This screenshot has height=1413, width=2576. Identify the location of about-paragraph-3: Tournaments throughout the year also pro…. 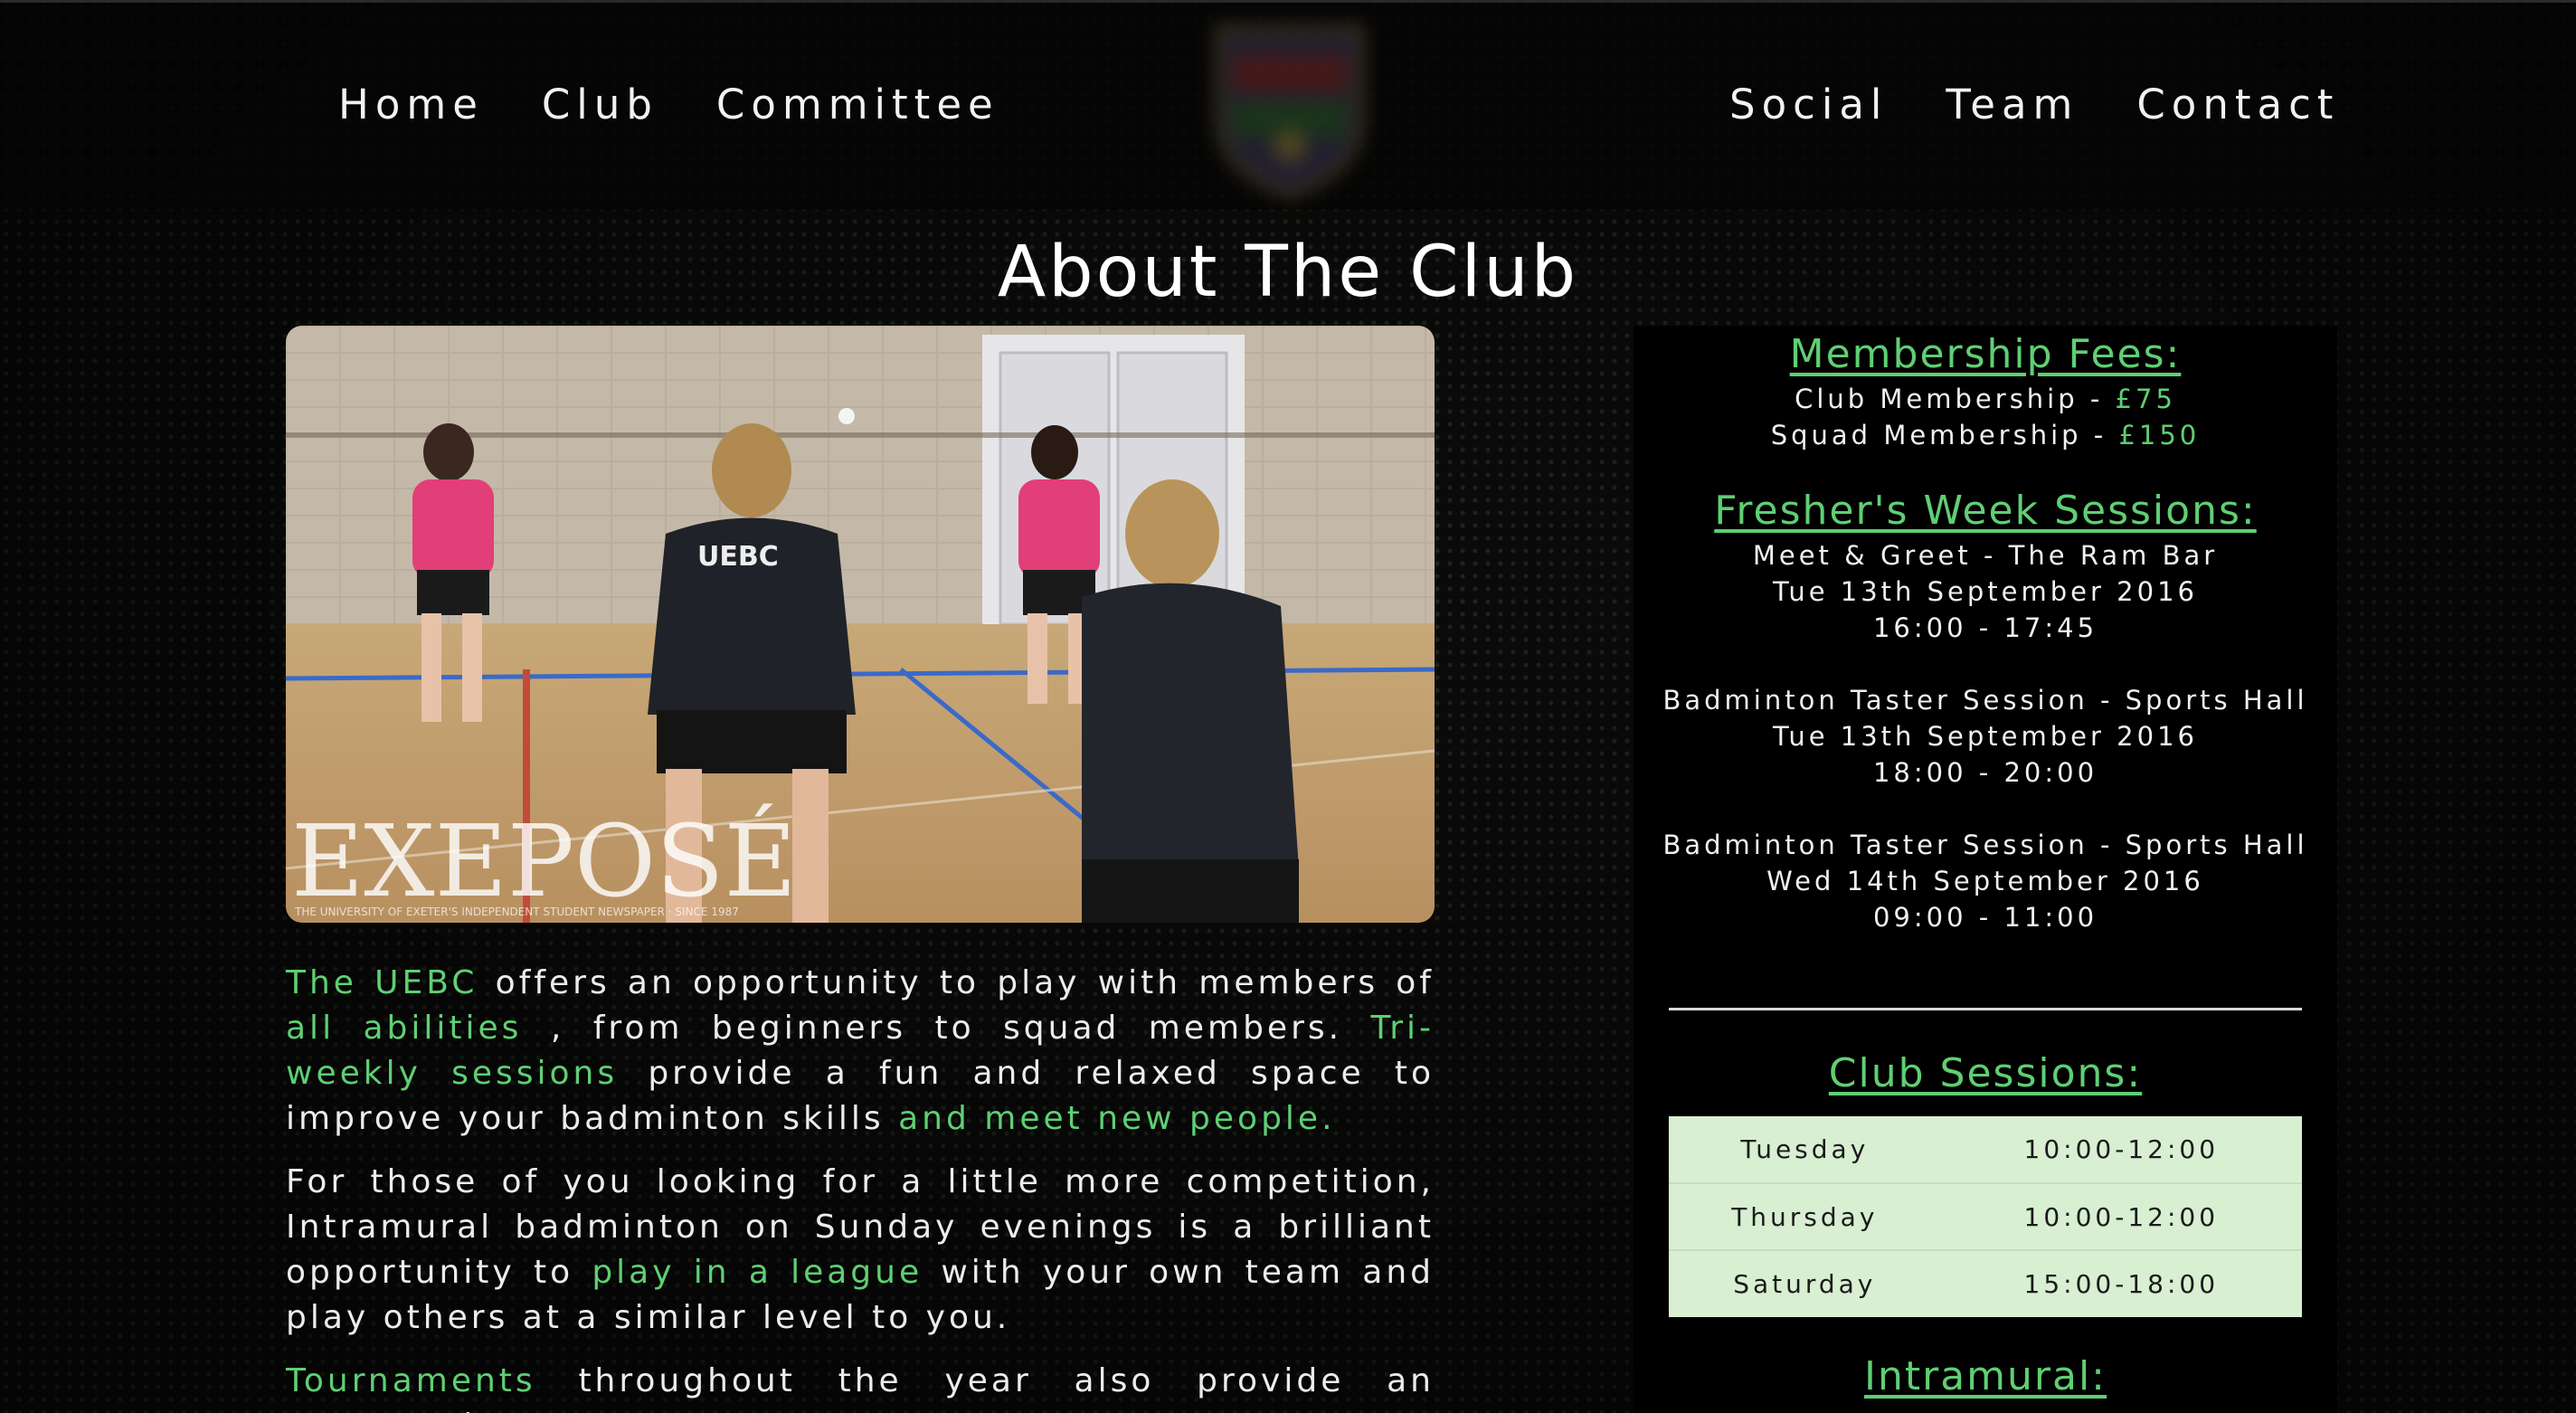
(861, 1386).